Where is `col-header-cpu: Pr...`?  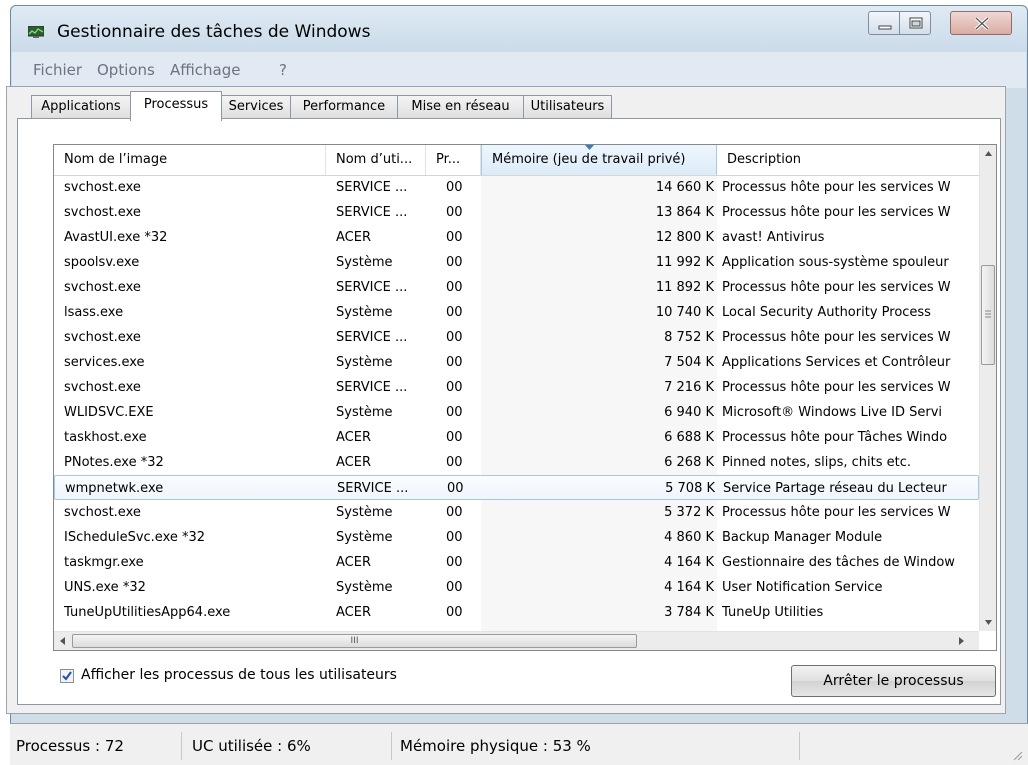 col-header-cpu: Pr... is located at coordinates (453, 160).